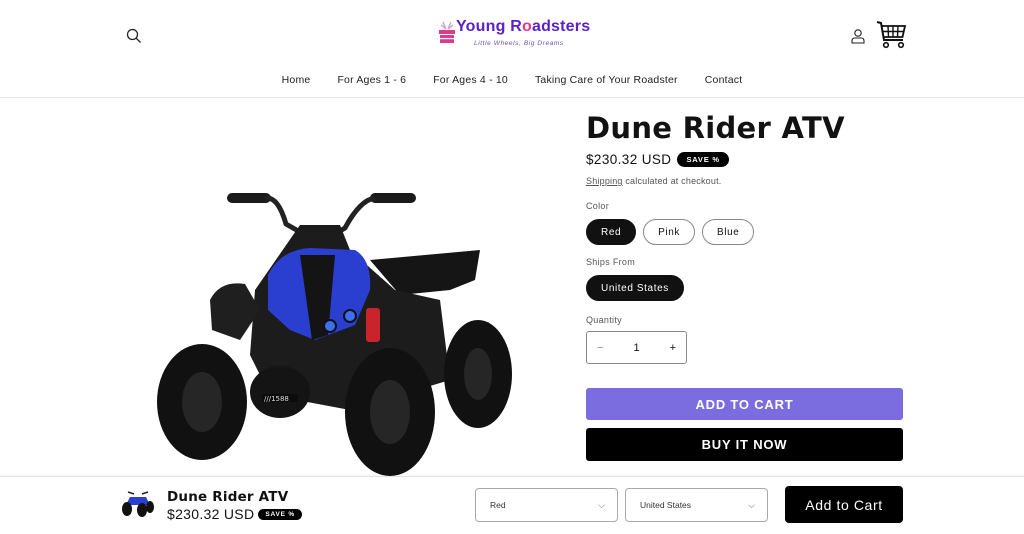 Image resolution: width=1024 pixels, height=534 pixels. Describe the element at coordinates (276, 399) in the screenshot. I see `svg-text: ///1588` at that location.